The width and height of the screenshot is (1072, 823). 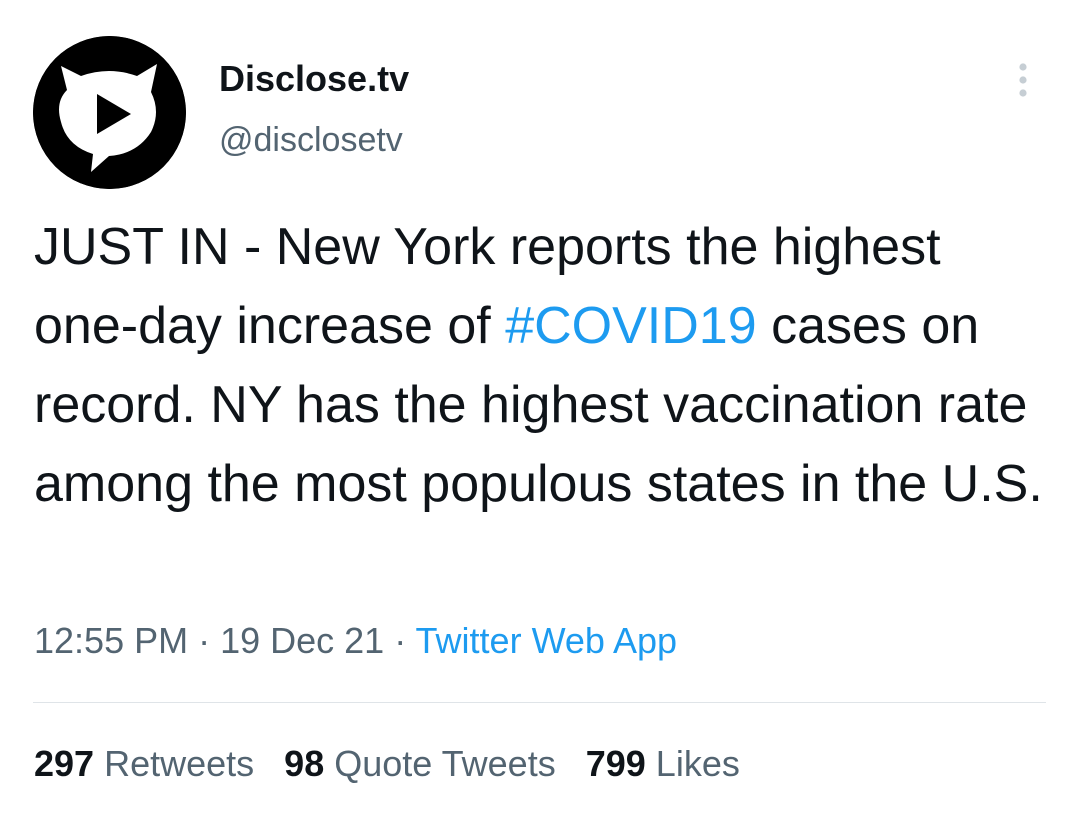 What do you see at coordinates (314, 109) in the screenshot?
I see `author-info: Disclose.tv @disclosetv` at bounding box center [314, 109].